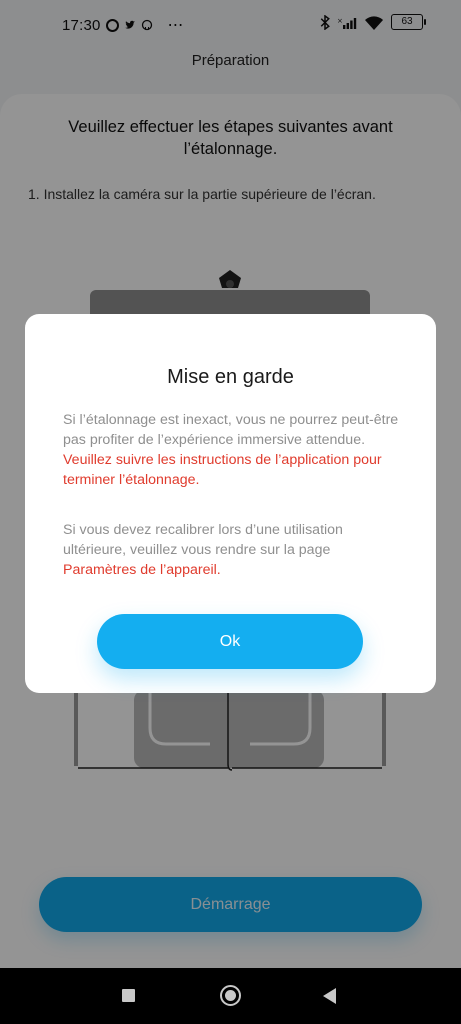  What do you see at coordinates (230, 641) in the screenshot?
I see `ok-button: Ok` at bounding box center [230, 641].